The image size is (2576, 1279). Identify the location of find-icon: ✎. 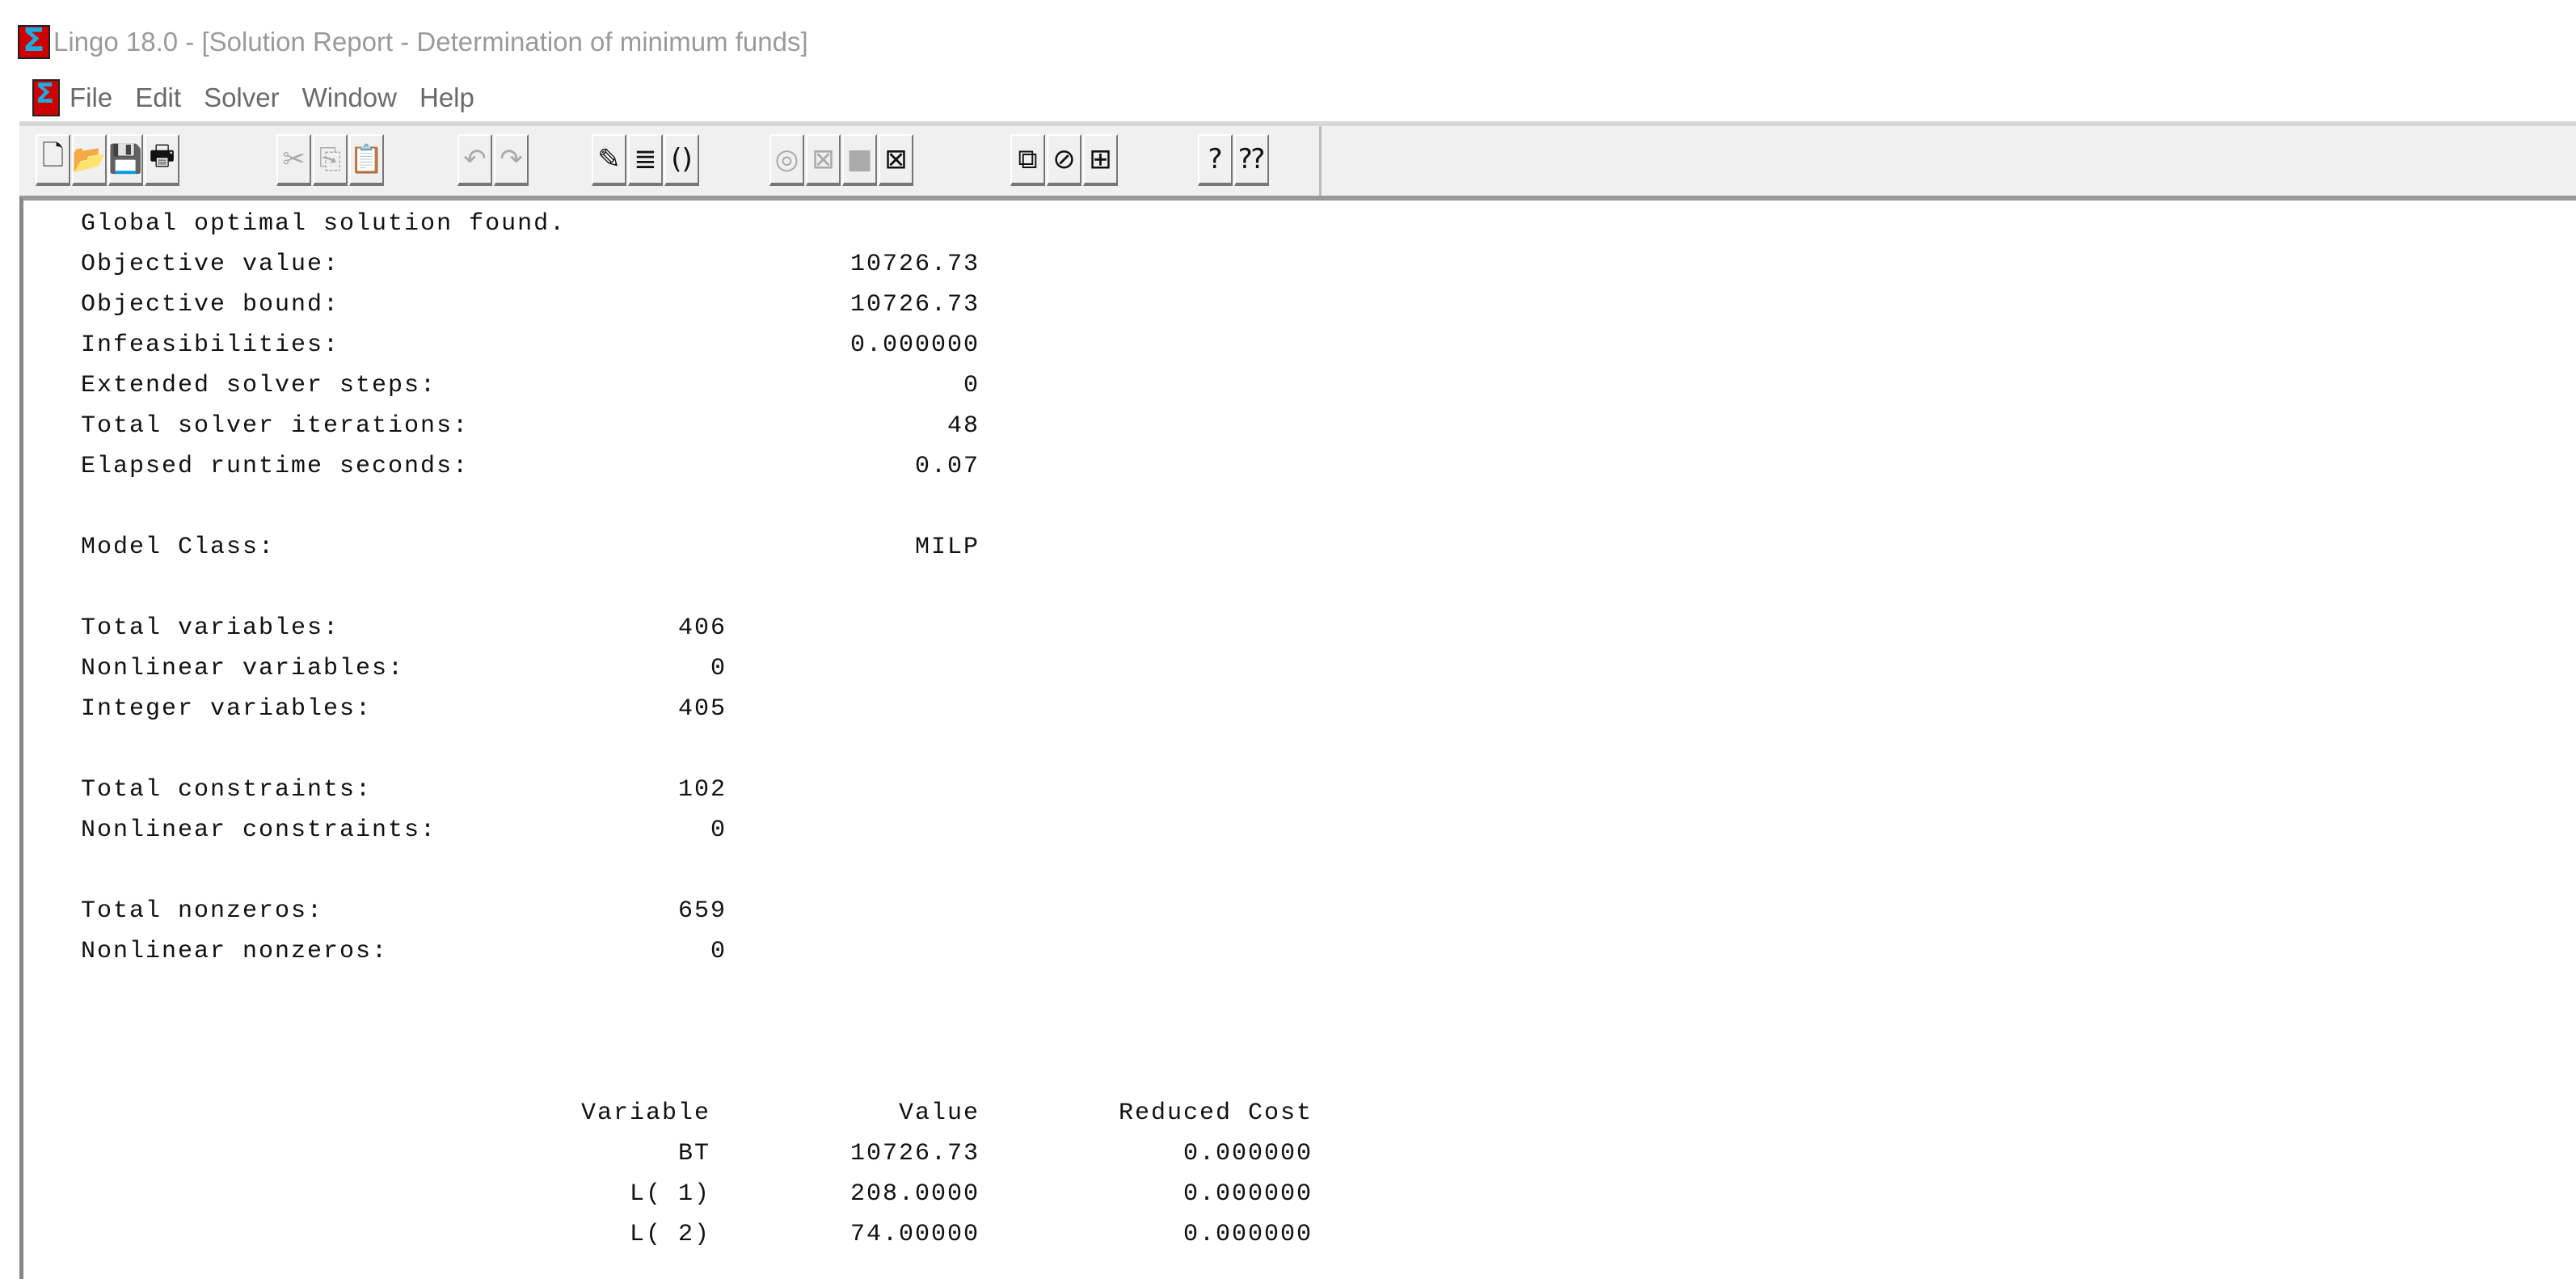
(609, 159).